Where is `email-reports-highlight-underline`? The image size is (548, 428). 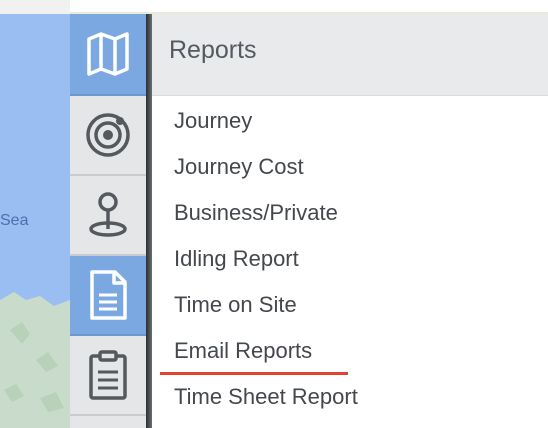 email-reports-highlight-underline is located at coordinates (254, 373).